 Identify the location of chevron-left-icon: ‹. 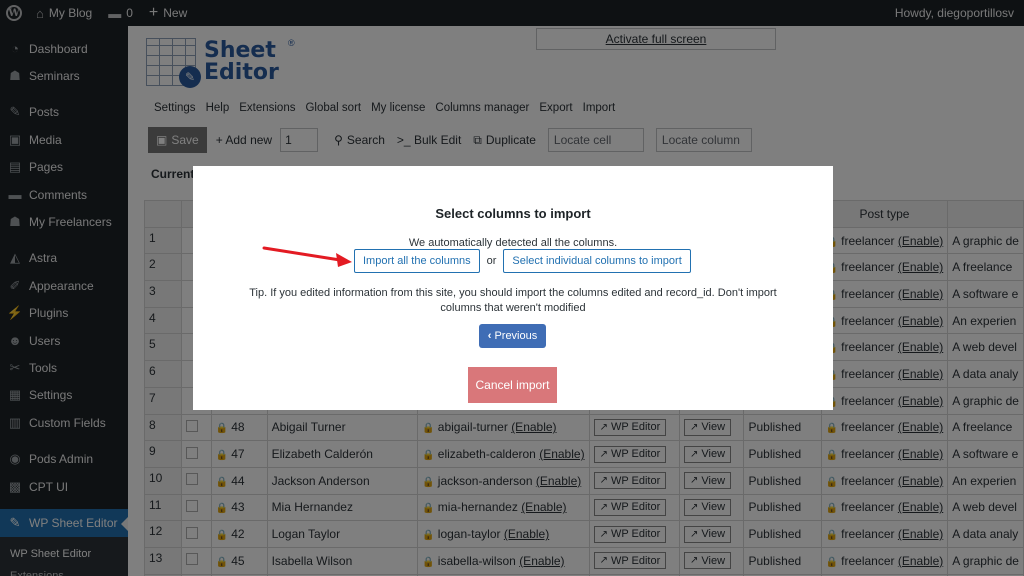
(489, 336).